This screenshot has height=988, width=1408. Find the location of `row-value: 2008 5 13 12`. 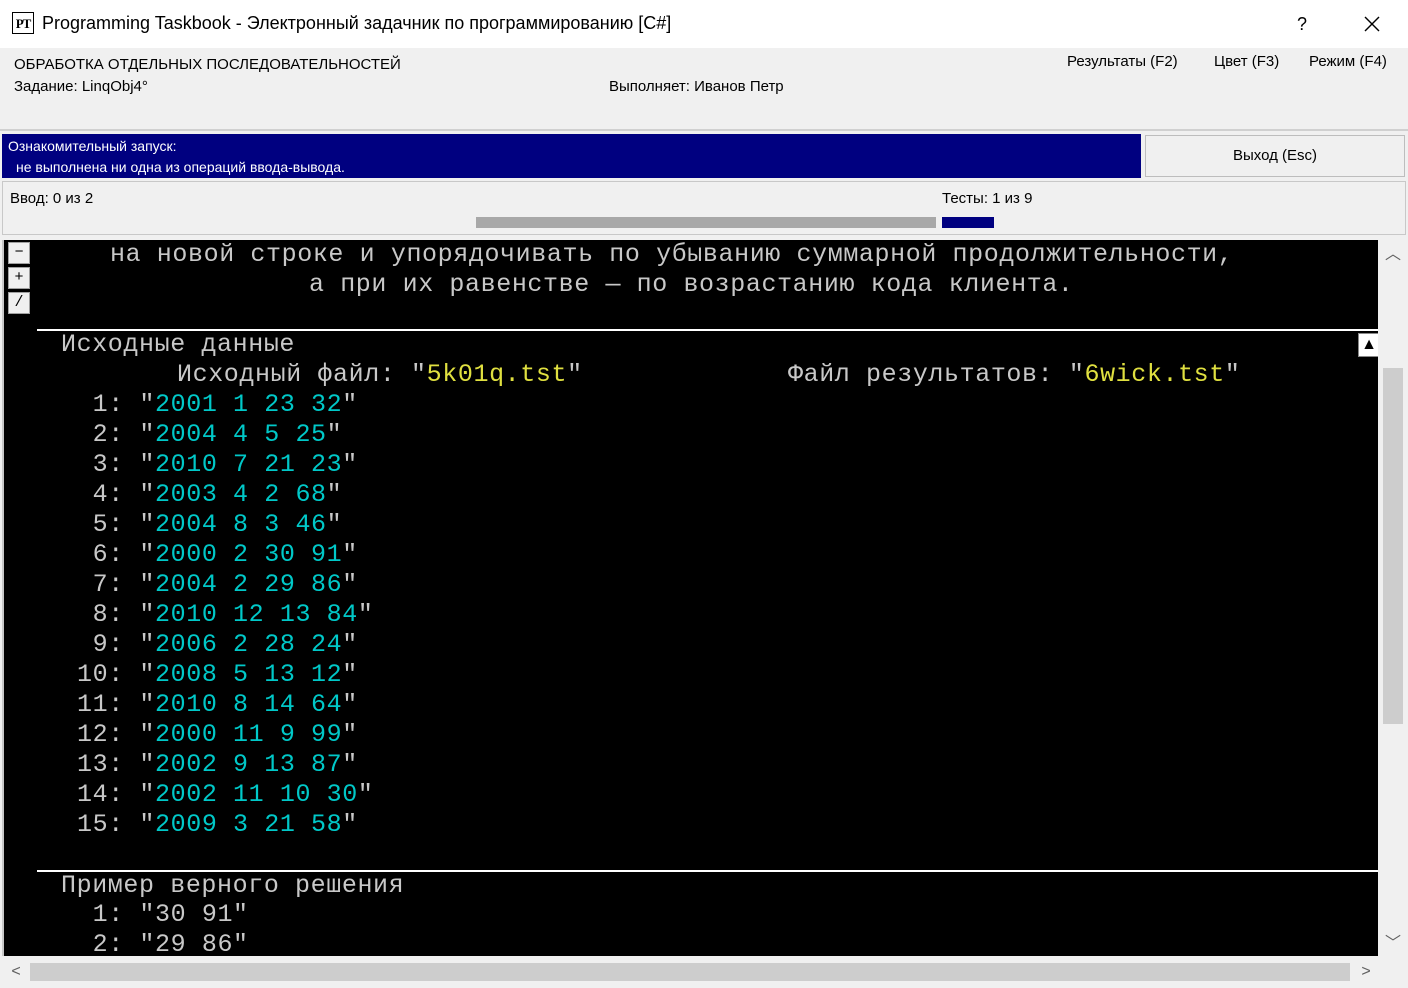

row-value: 2008 5 13 12 is located at coordinates (249, 674).